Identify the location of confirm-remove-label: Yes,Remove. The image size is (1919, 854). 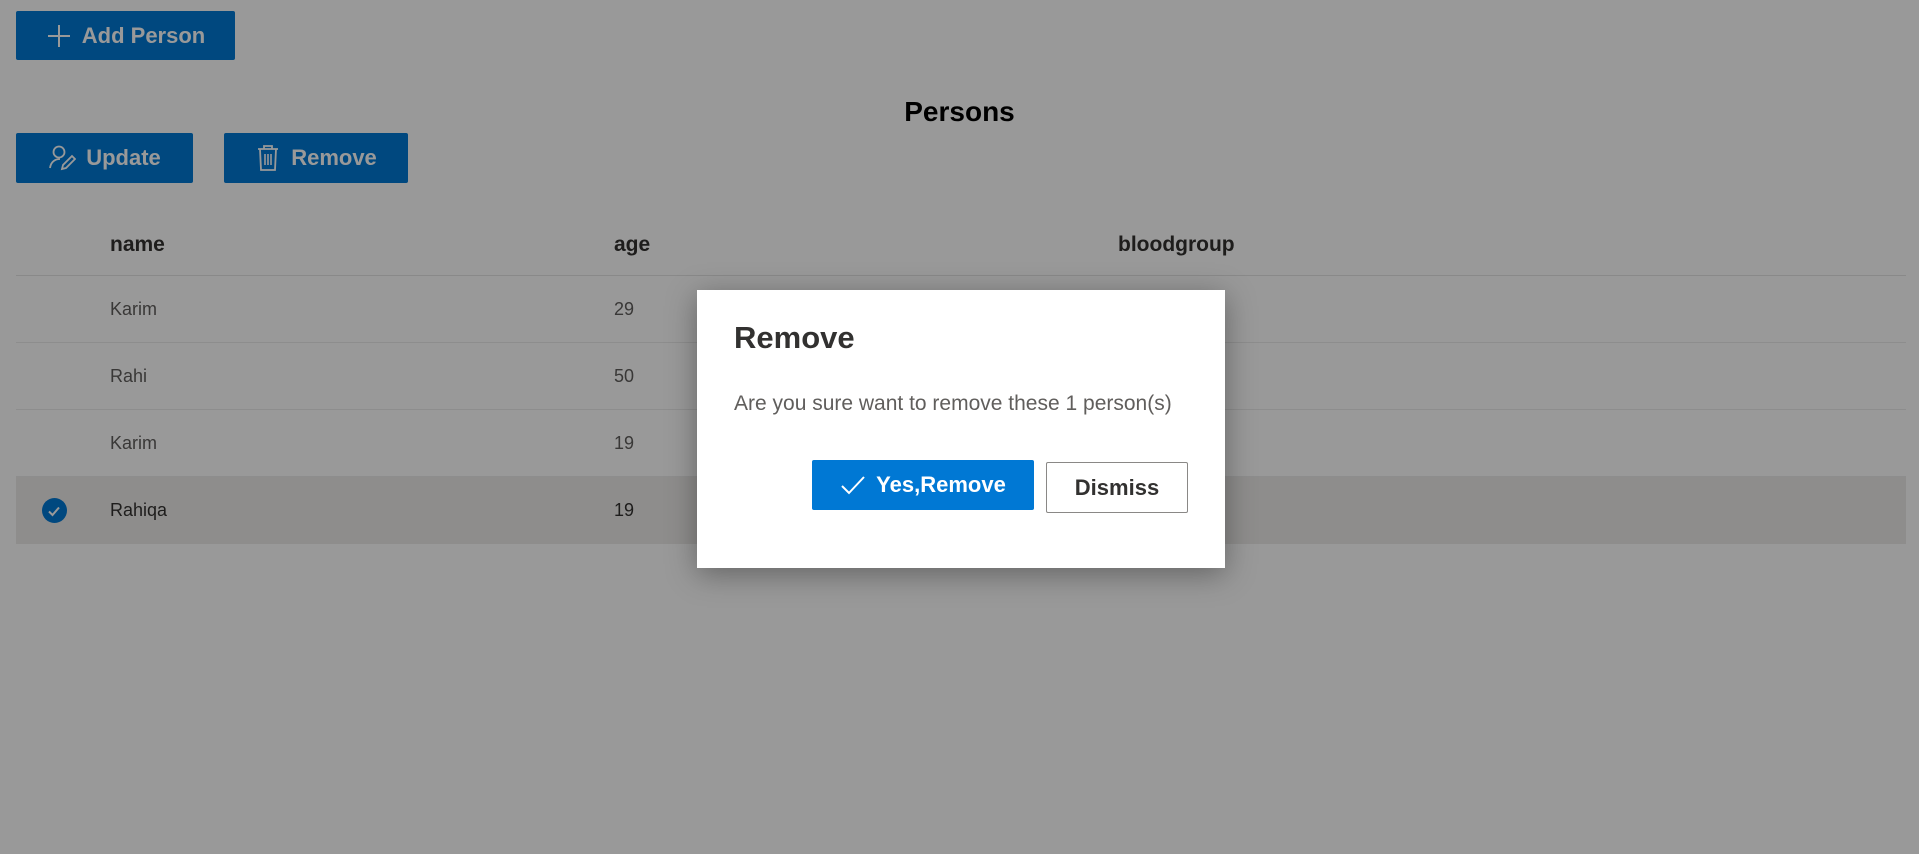
(941, 484).